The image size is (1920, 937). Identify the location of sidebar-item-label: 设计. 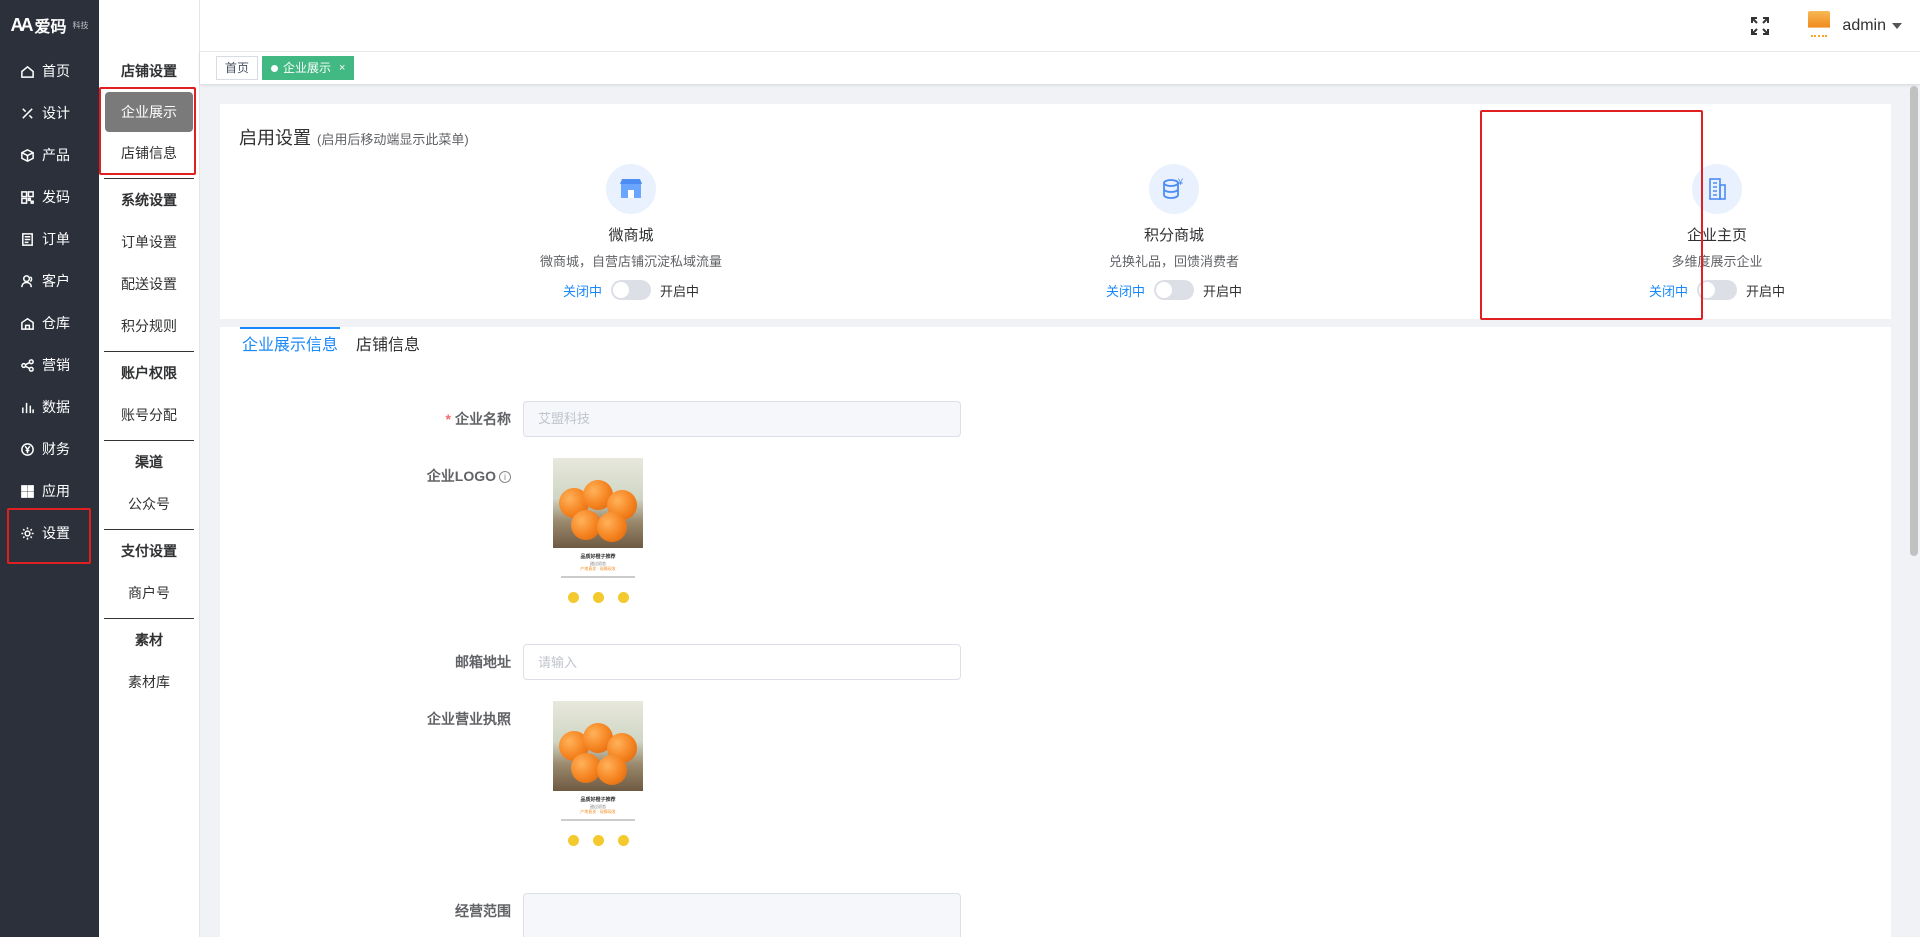
(56, 113).